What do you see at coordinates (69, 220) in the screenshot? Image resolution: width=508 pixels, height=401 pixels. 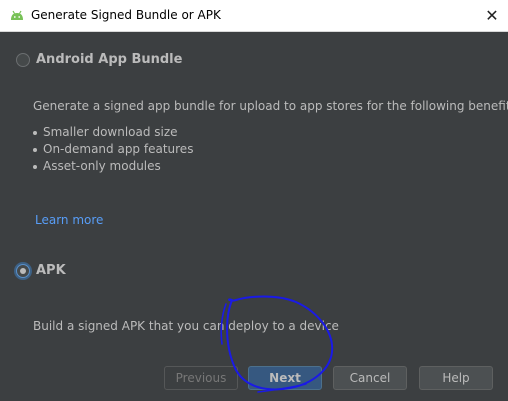 I see `learn-more-link: Learn more` at bounding box center [69, 220].